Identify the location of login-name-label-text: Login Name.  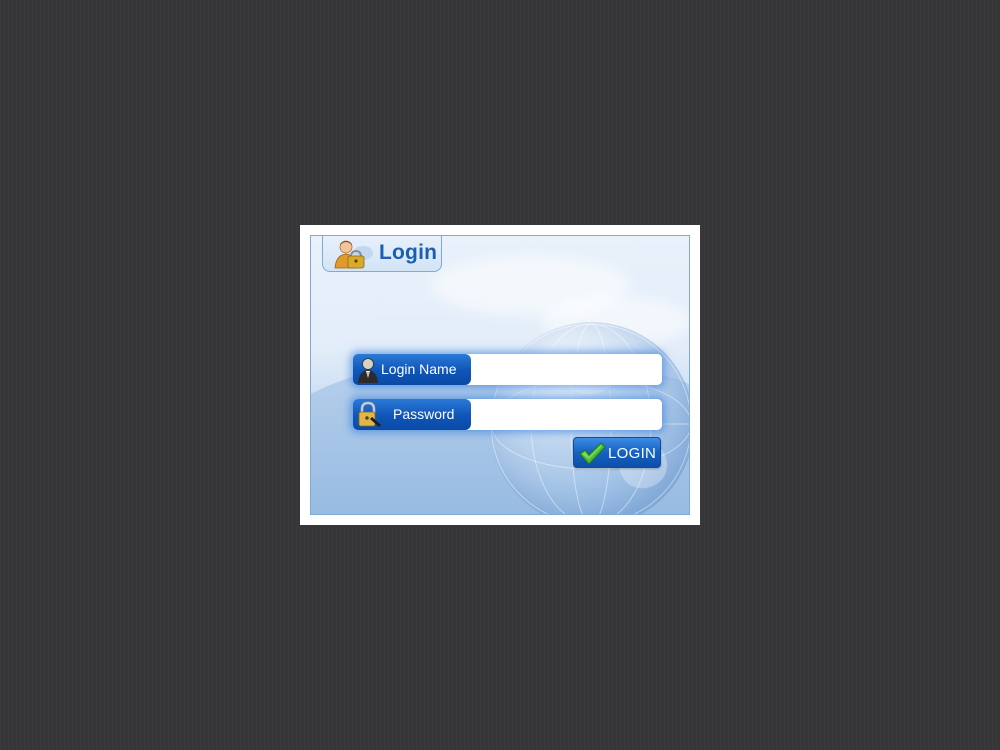
(419, 369).